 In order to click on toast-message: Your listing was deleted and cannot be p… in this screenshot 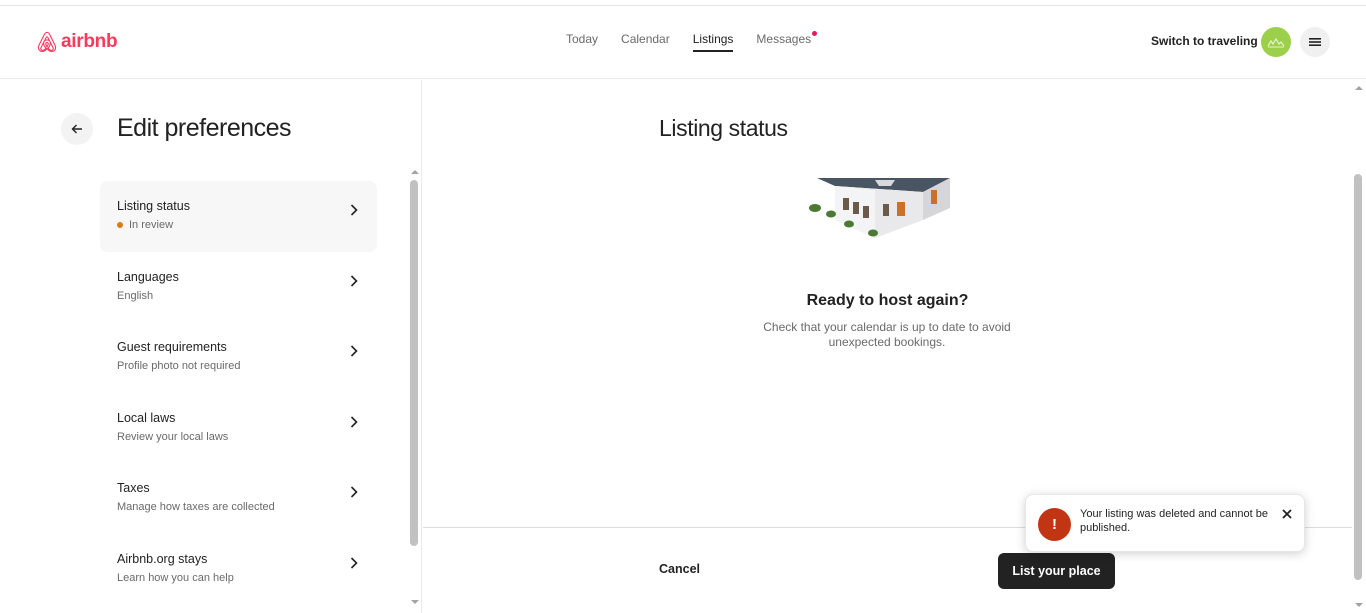, I will do `click(1174, 521)`.